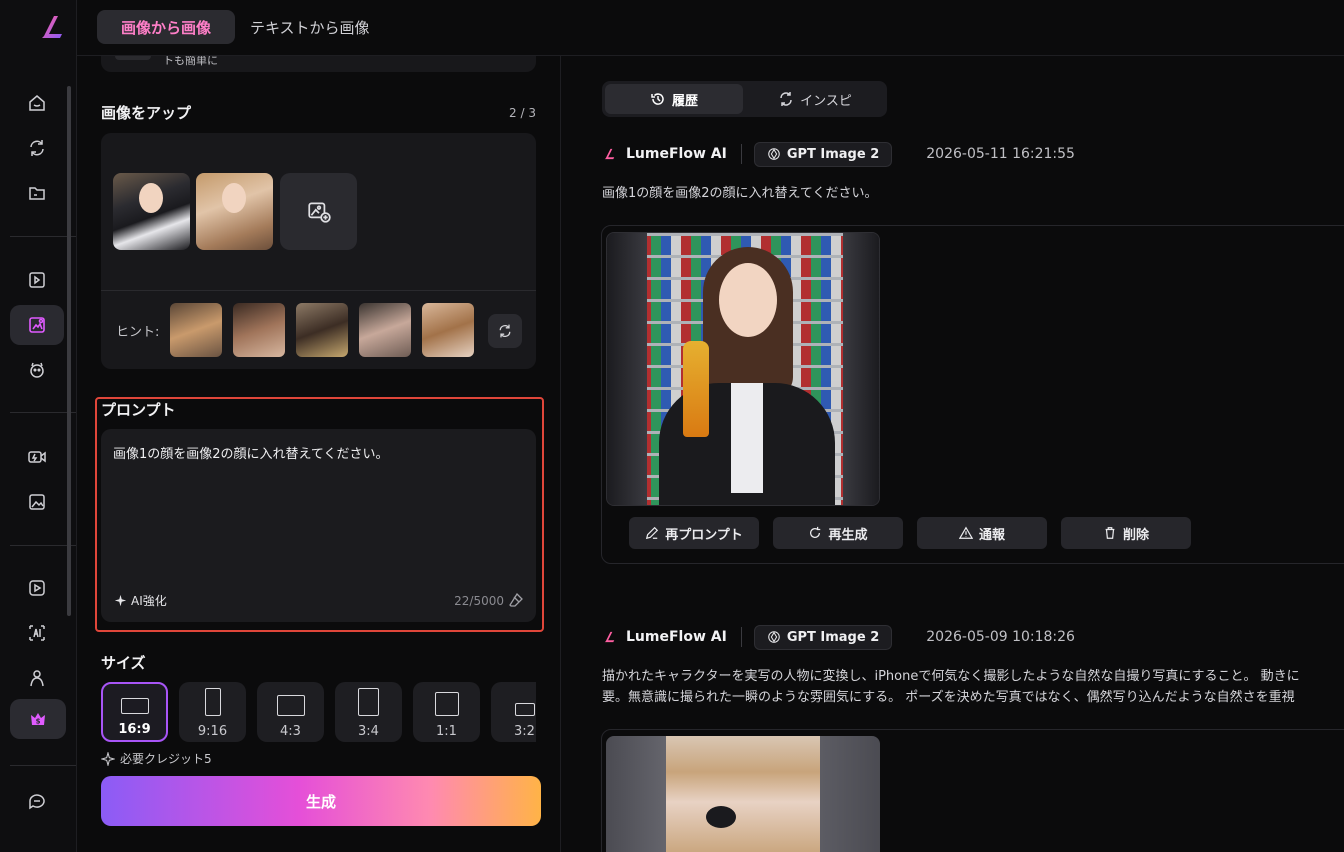 The height and width of the screenshot is (852, 1344). Describe the element at coordinates (446, 712) in the screenshot. I see `size-option-1-1: 1:1` at that location.